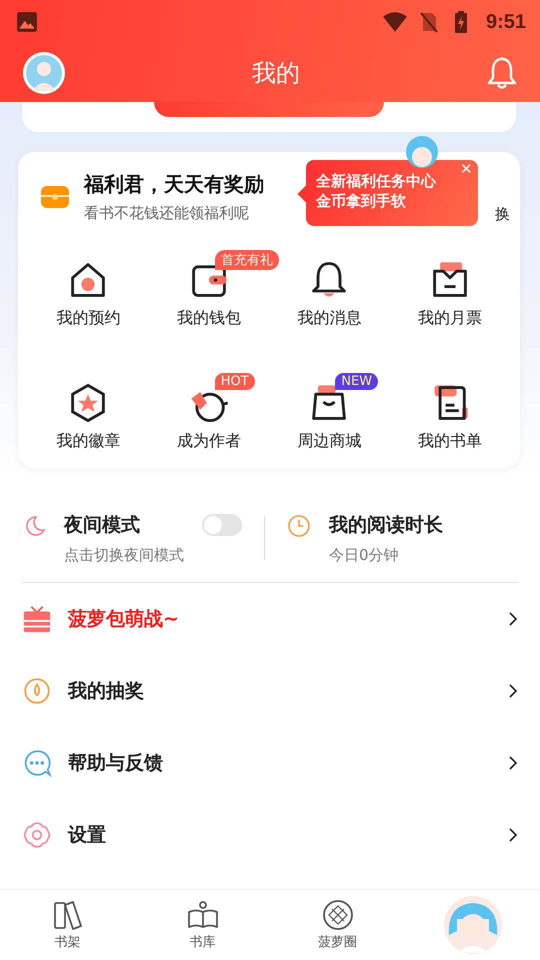  What do you see at coordinates (124, 619) in the screenshot?
I see `menu-label: 菠萝包萌战~` at bounding box center [124, 619].